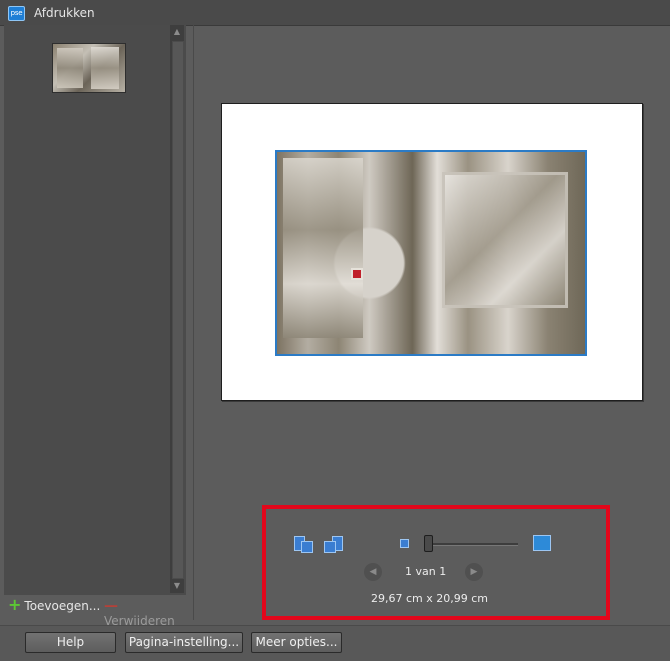 The height and width of the screenshot is (661, 670). Describe the element at coordinates (111, 606) in the screenshot. I see `minus-icon: —` at that location.